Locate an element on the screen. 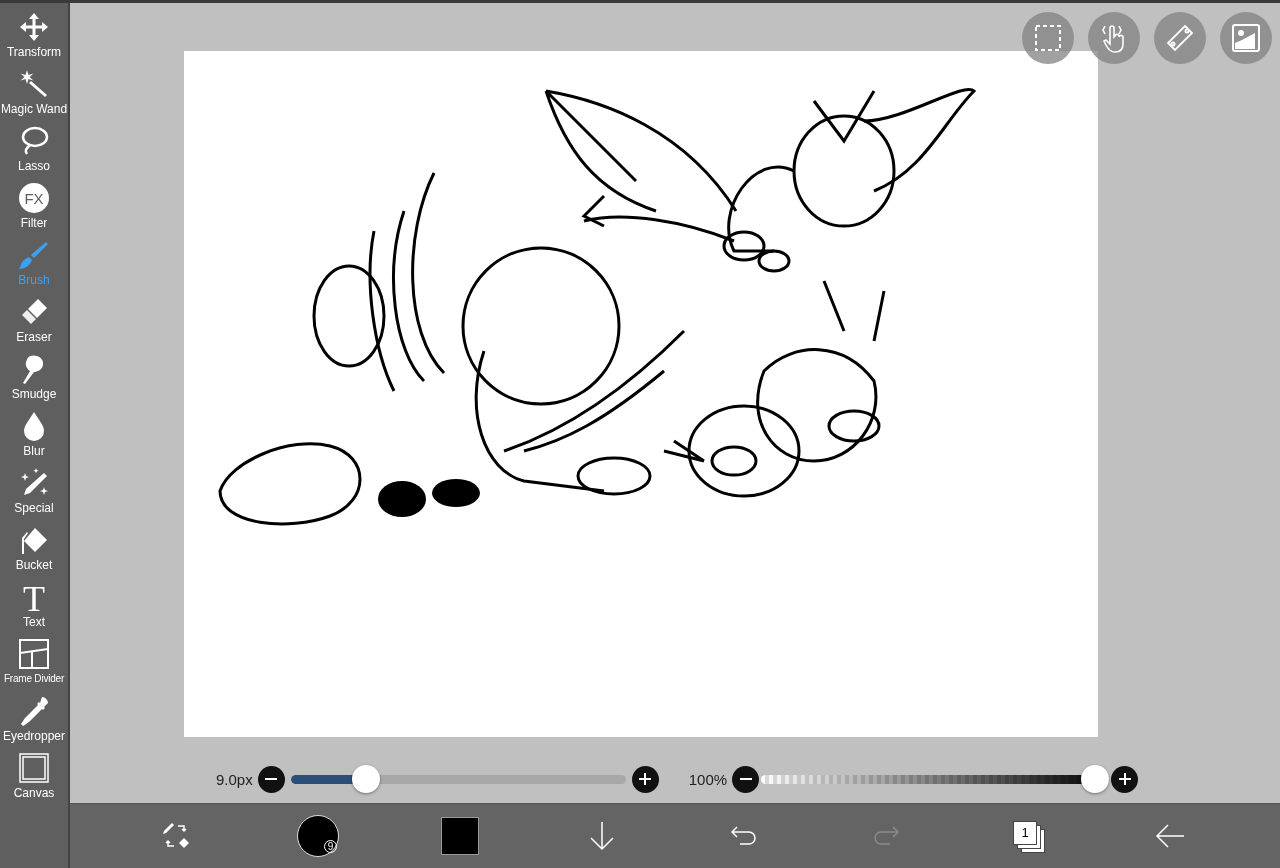 This screenshot has height=868, width=1280. ruler-button is located at coordinates (1180, 38).